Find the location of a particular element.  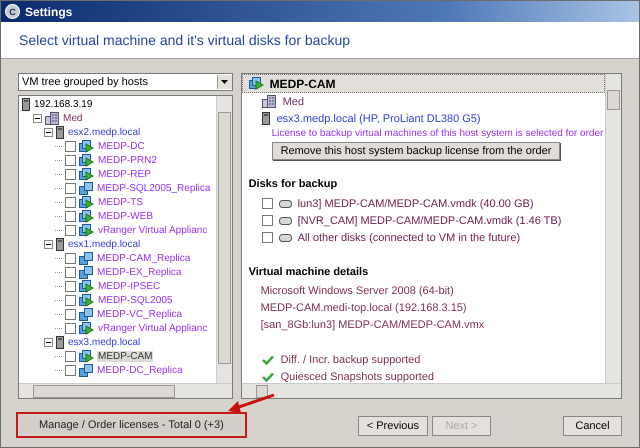

tree-item: MEDP-CAM_Replica is located at coordinates (144, 258).